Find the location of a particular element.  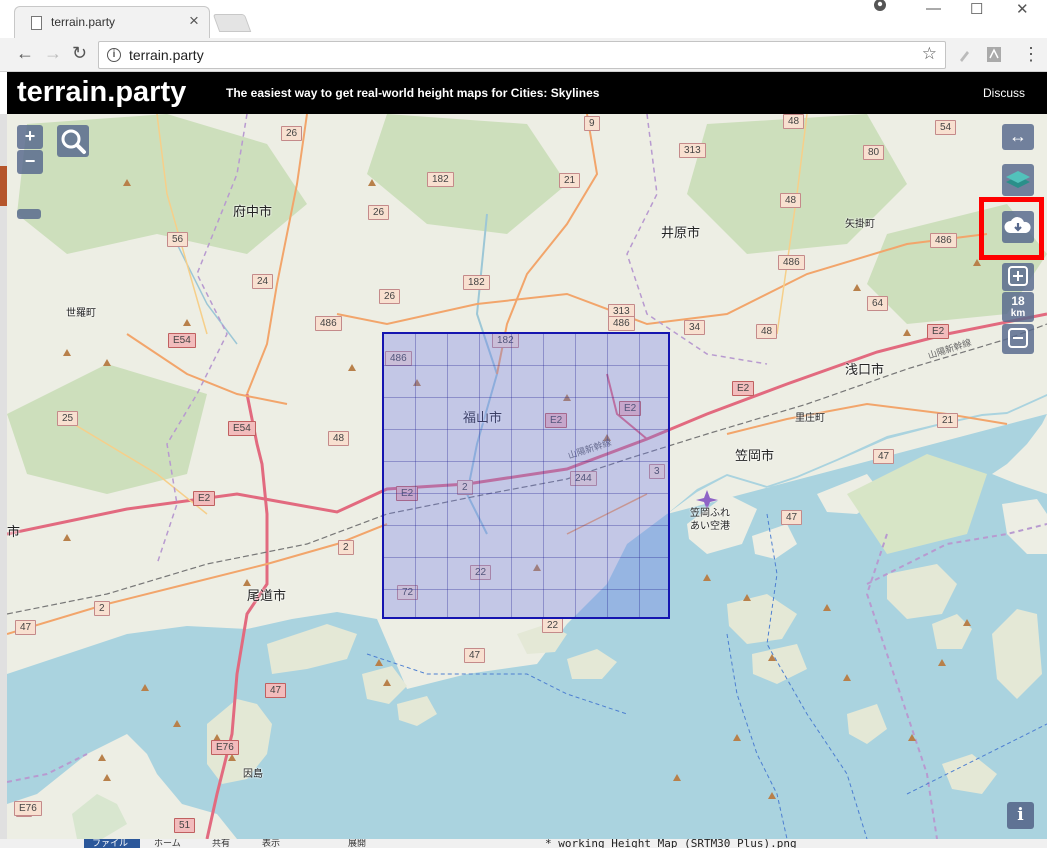

search-icon is located at coordinates (73, 141).